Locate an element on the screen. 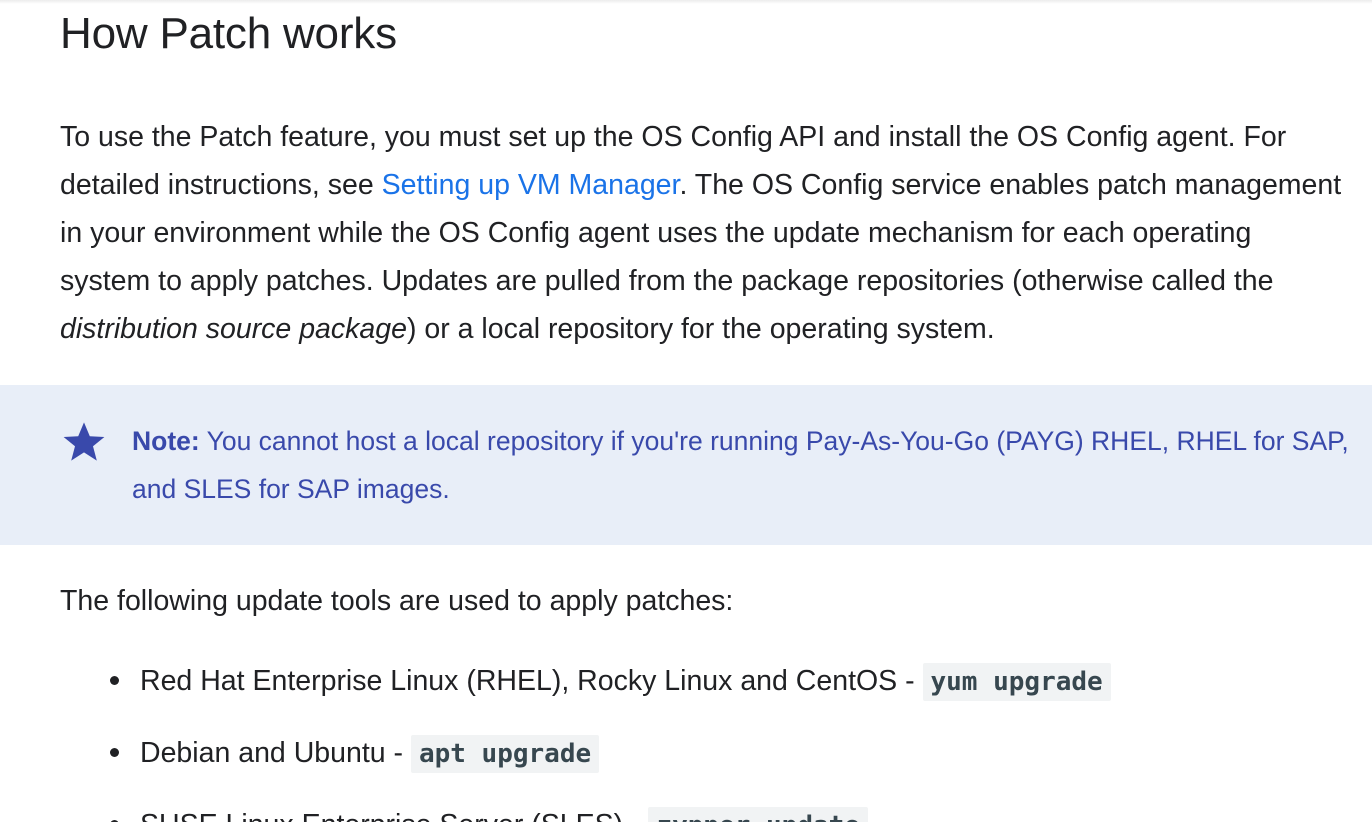 This screenshot has height=822, width=1372. distribution-source-package-term: distribution source package is located at coordinates (233, 329).